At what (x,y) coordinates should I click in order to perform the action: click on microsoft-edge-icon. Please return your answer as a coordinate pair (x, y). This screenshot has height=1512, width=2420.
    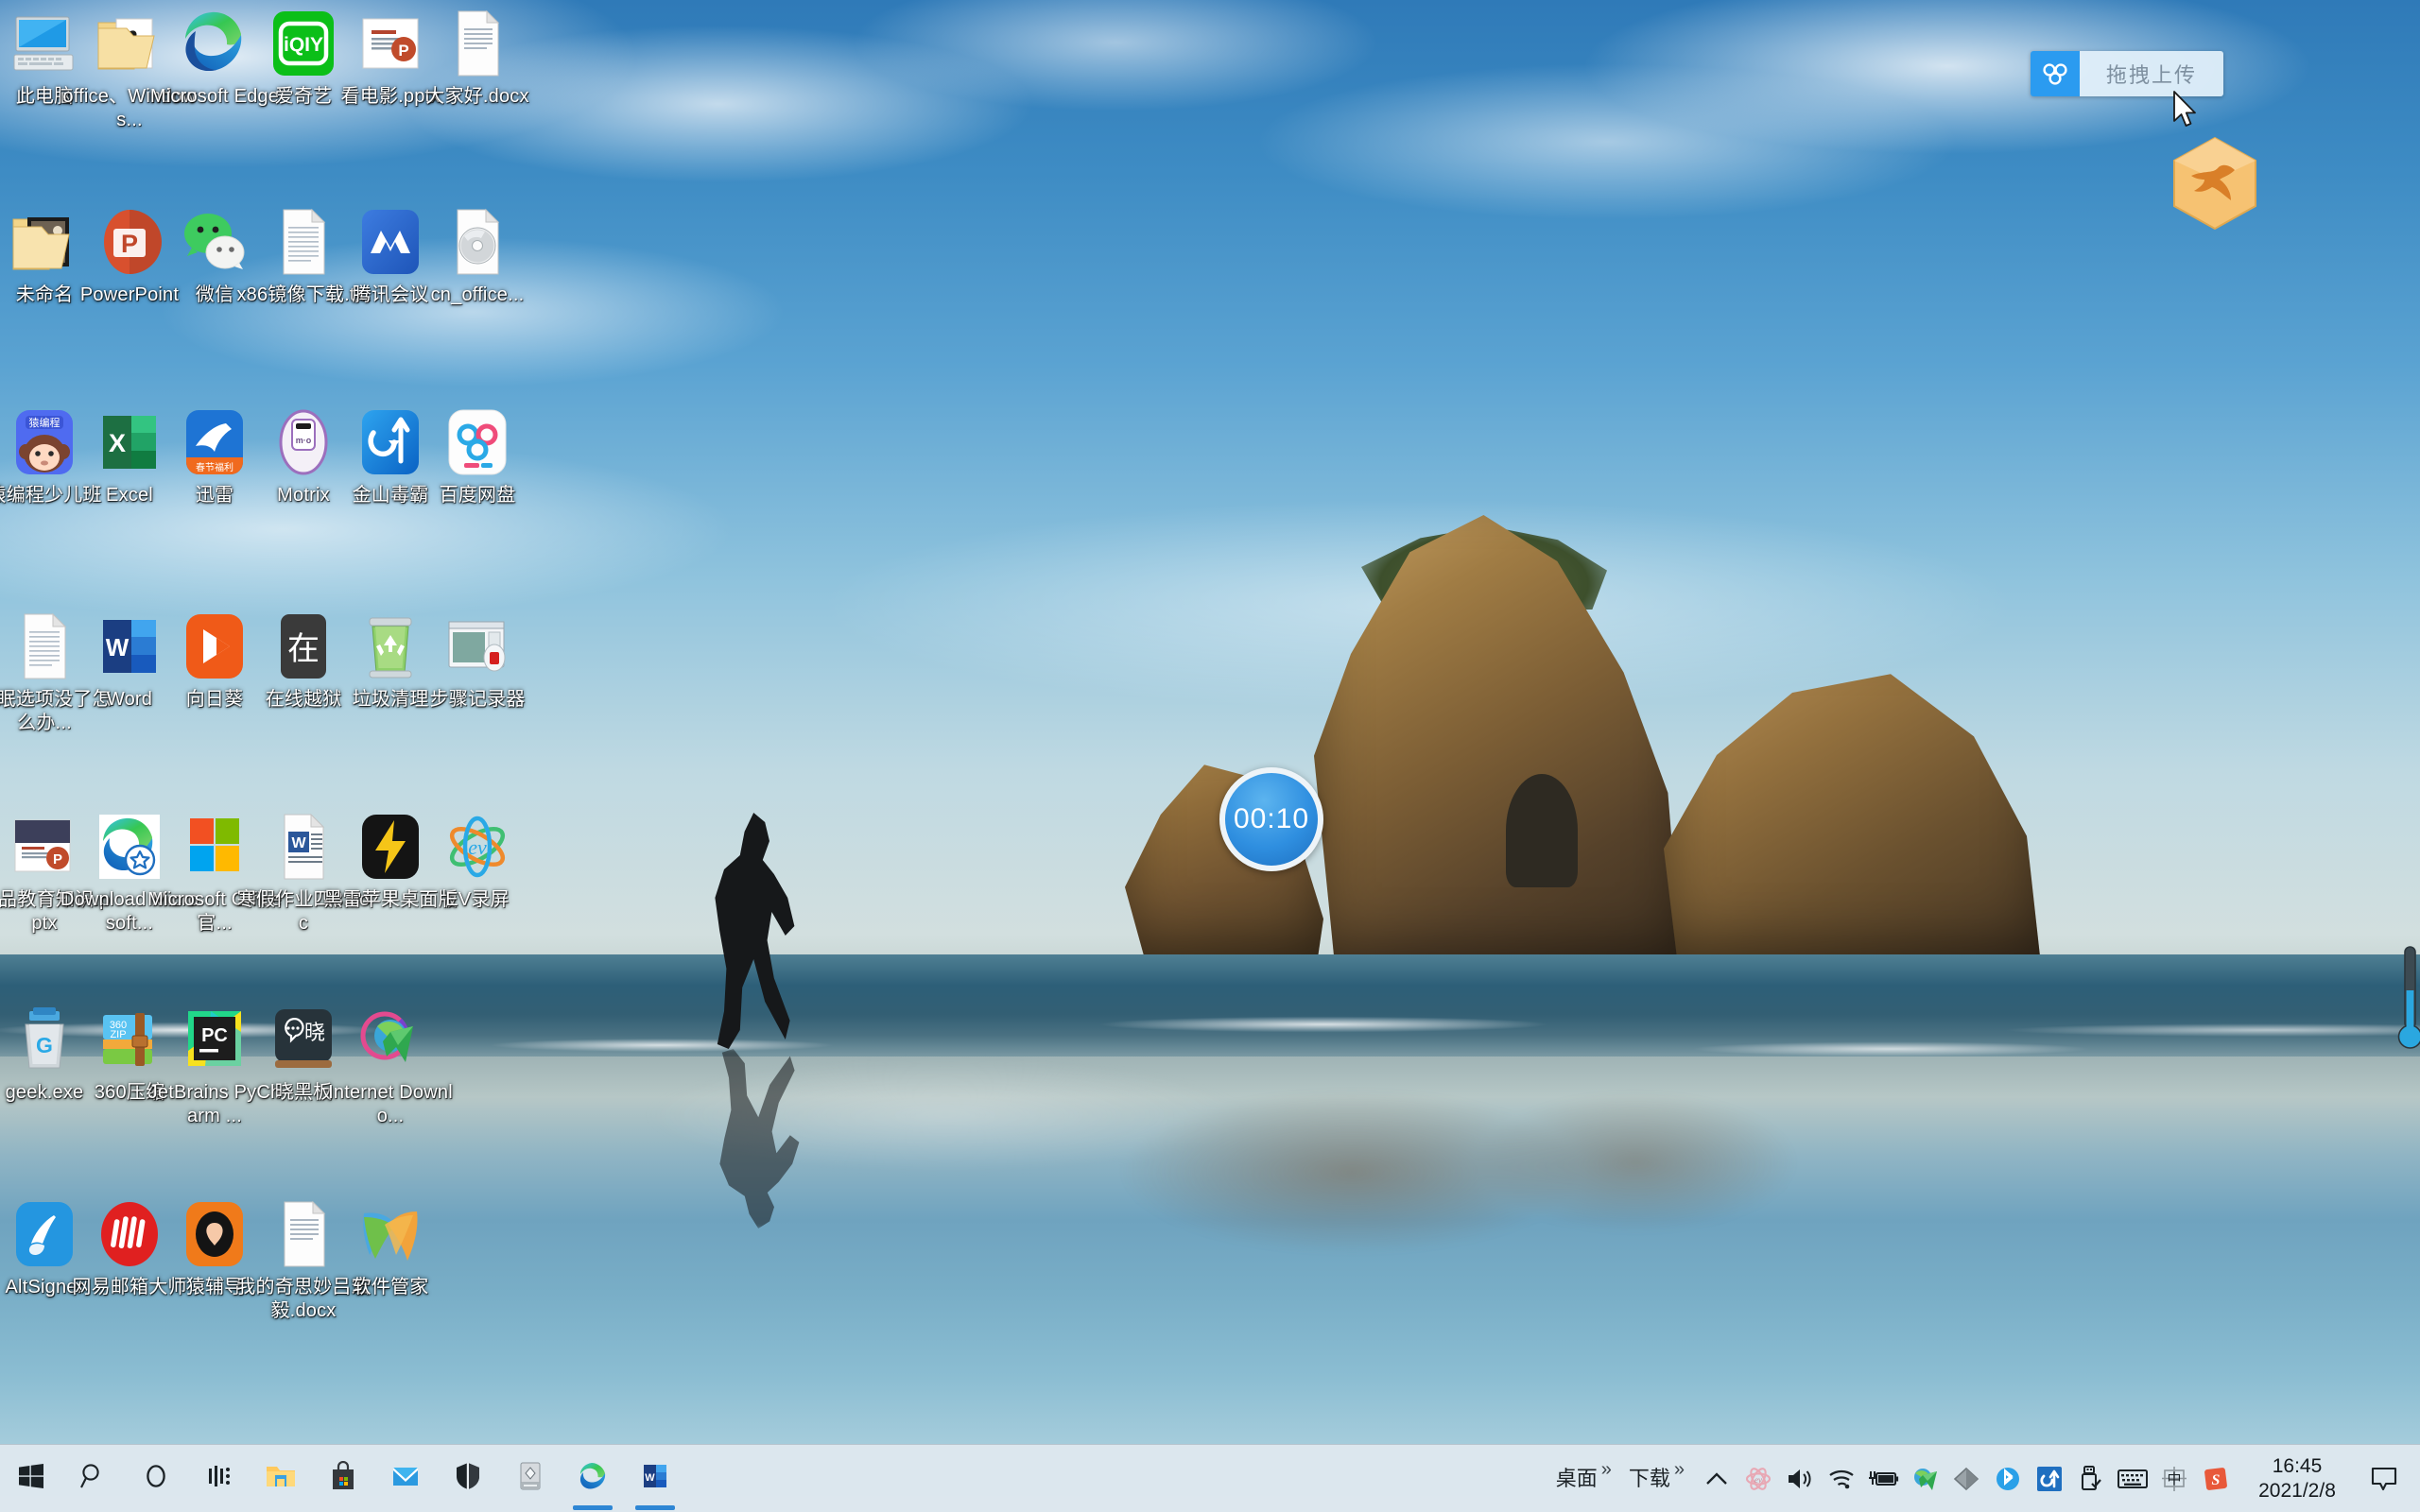
    Looking at the image, I should click on (593, 1478).